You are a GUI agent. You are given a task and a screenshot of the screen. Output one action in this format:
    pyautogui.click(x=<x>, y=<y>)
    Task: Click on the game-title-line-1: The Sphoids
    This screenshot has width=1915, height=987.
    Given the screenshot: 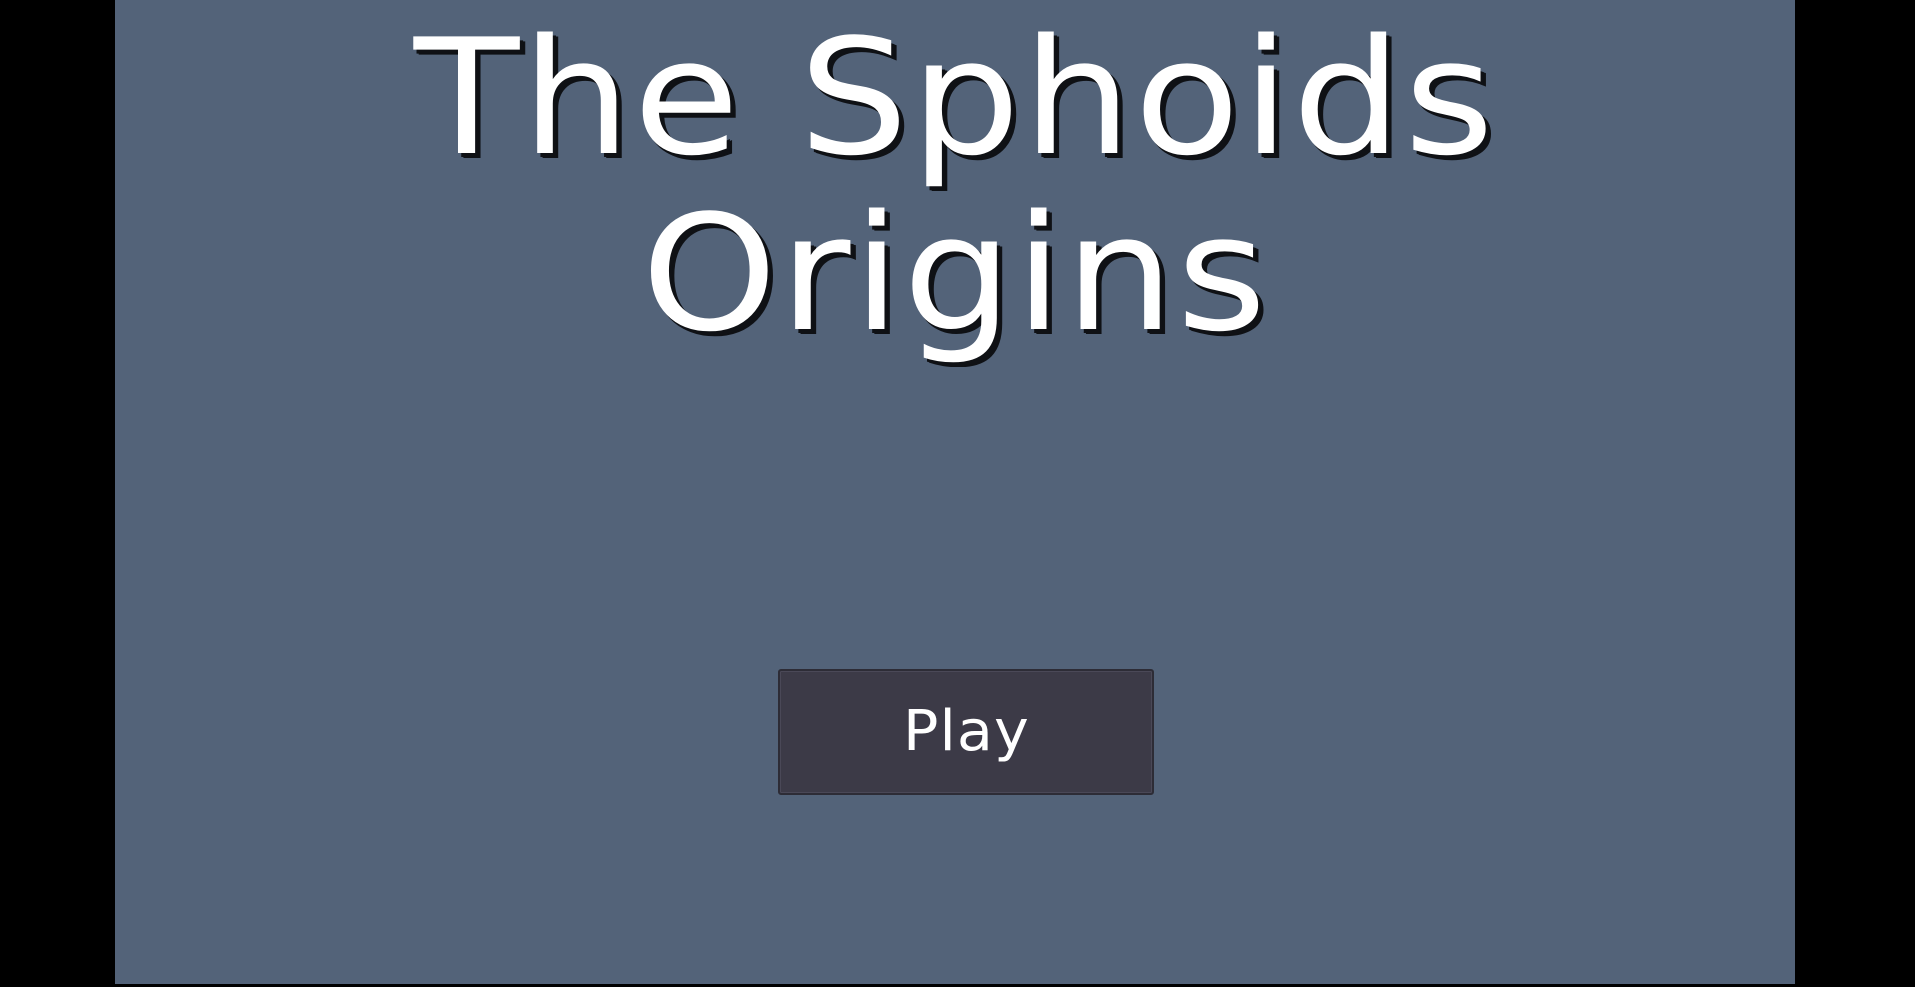 What is the action you would take?
    pyautogui.click(x=955, y=97)
    